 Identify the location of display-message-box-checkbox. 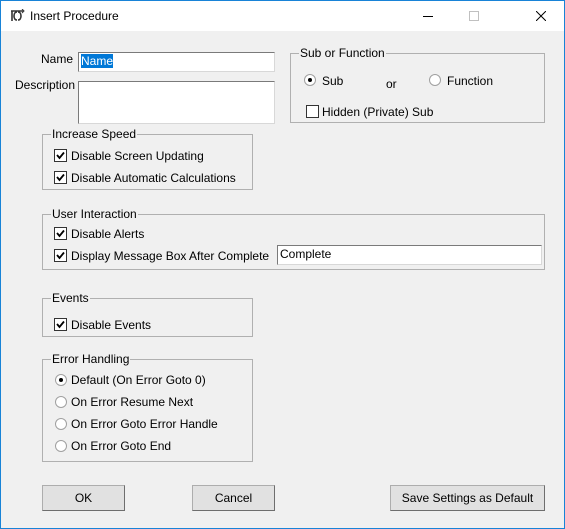
(60, 255).